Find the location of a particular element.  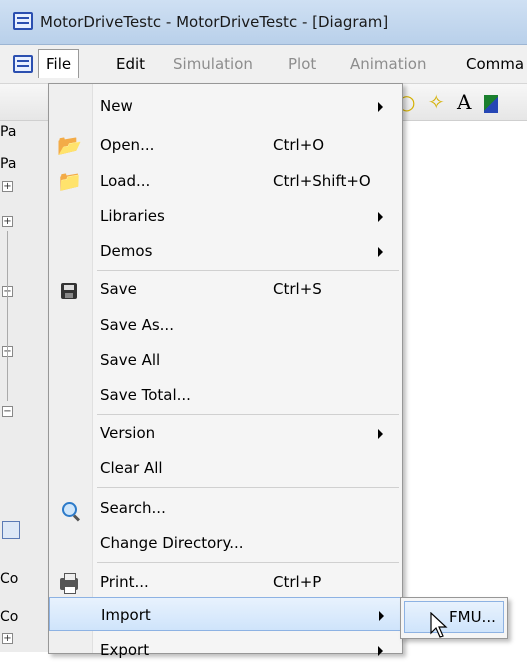

panel-tab-icon is located at coordinates (11, 530).